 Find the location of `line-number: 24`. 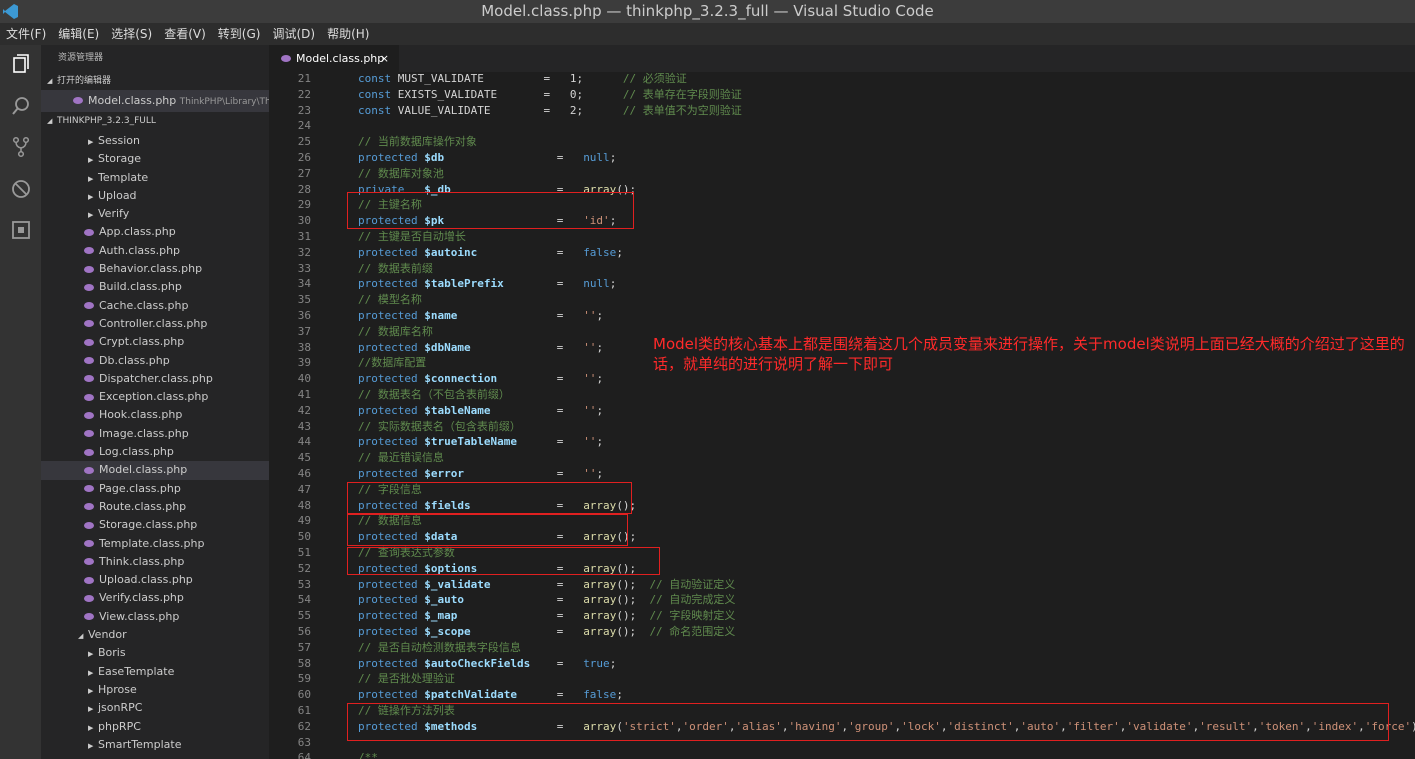

line-number: 24 is located at coordinates (304, 126).